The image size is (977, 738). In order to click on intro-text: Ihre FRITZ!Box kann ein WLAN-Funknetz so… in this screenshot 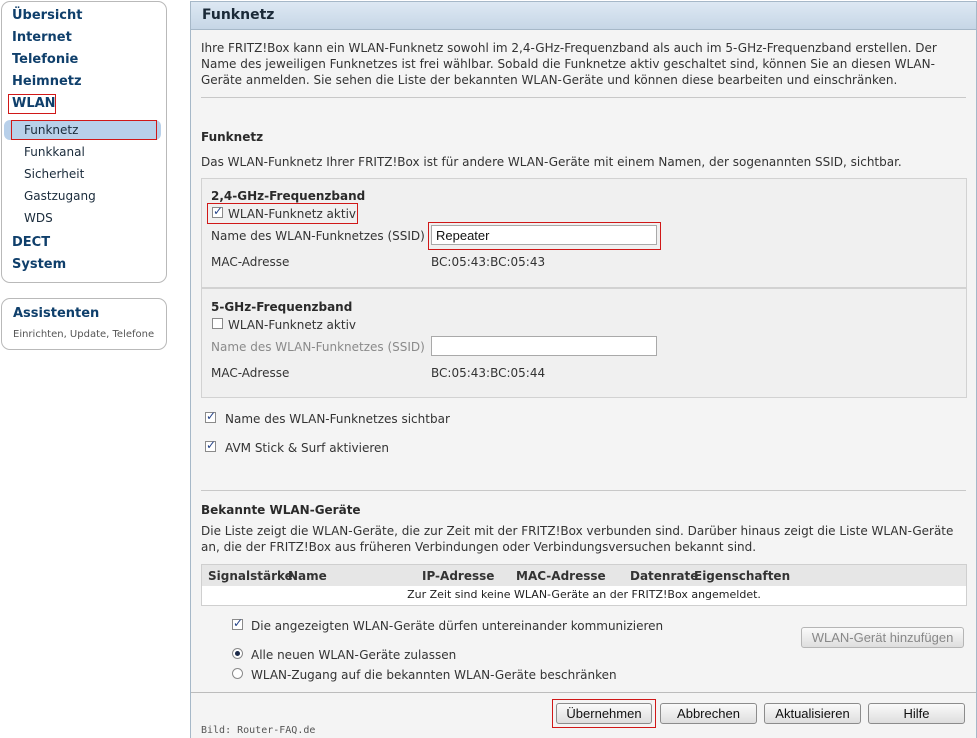, I will do `click(569, 64)`.